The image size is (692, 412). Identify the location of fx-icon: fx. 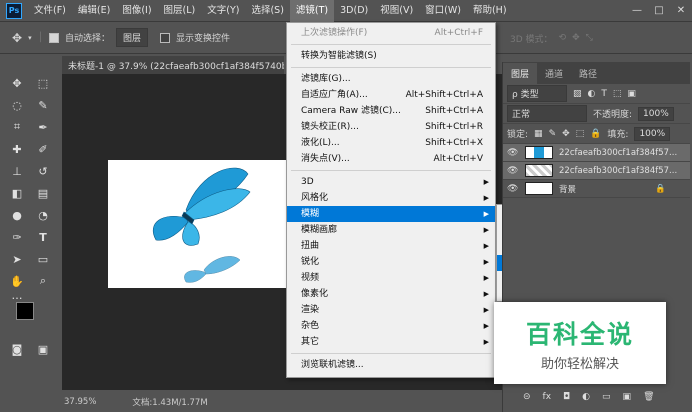
(547, 397).